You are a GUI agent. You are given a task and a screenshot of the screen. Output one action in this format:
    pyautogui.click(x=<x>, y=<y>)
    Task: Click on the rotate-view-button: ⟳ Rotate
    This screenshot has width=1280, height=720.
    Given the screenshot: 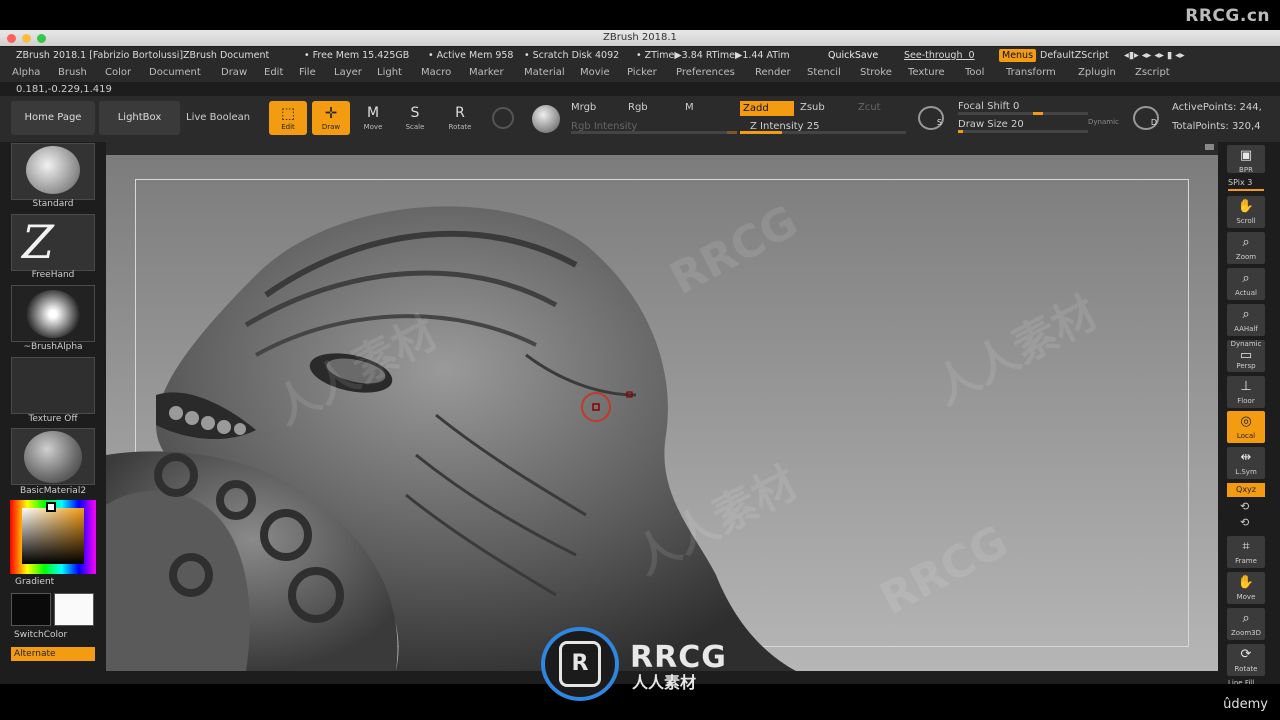 What is the action you would take?
    pyautogui.click(x=1246, y=660)
    